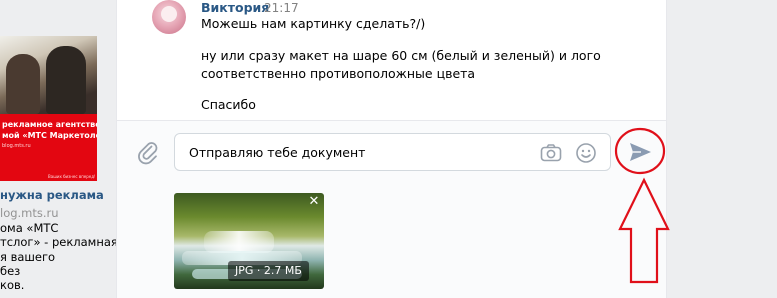  What do you see at coordinates (10, 270) in the screenshot?
I see `ad-desc-line: без` at bounding box center [10, 270].